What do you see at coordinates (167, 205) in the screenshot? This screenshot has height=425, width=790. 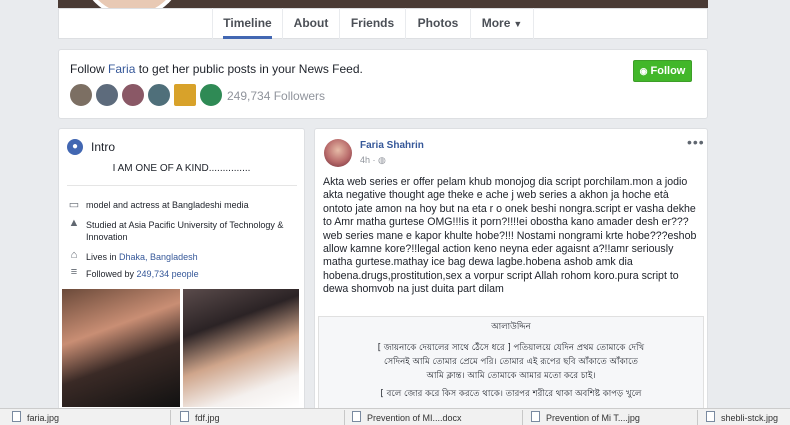 I see `intro-work: model and actress at Bangladeshi media` at bounding box center [167, 205].